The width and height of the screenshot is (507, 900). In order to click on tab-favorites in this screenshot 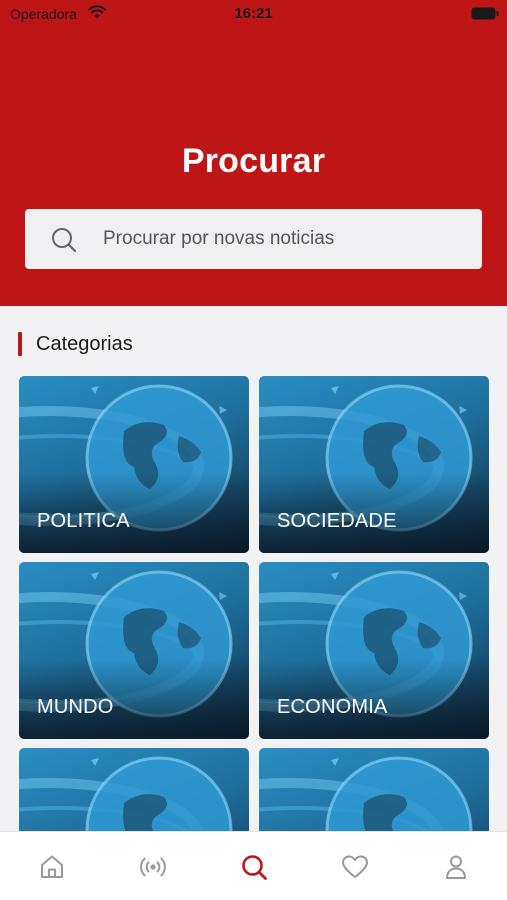, I will do `click(355, 867)`.